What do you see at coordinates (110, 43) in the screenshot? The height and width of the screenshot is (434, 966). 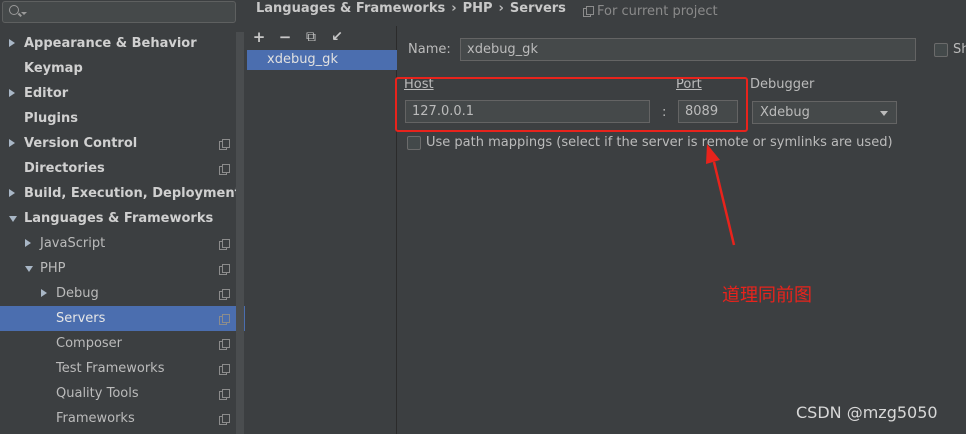 I see `tree-item-label: Appearance & Behavior` at bounding box center [110, 43].